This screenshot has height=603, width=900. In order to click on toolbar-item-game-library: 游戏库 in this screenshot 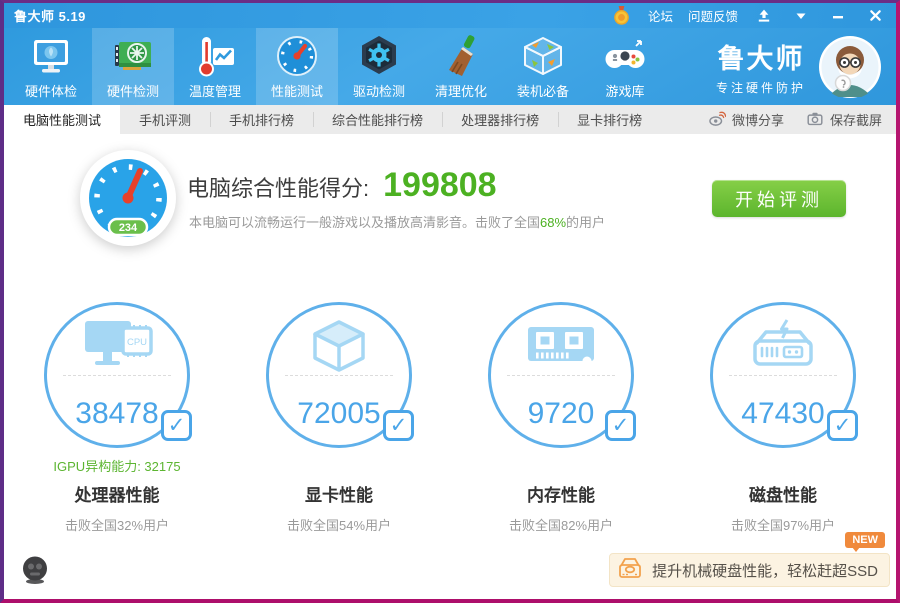, I will do `click(625, 66)`.